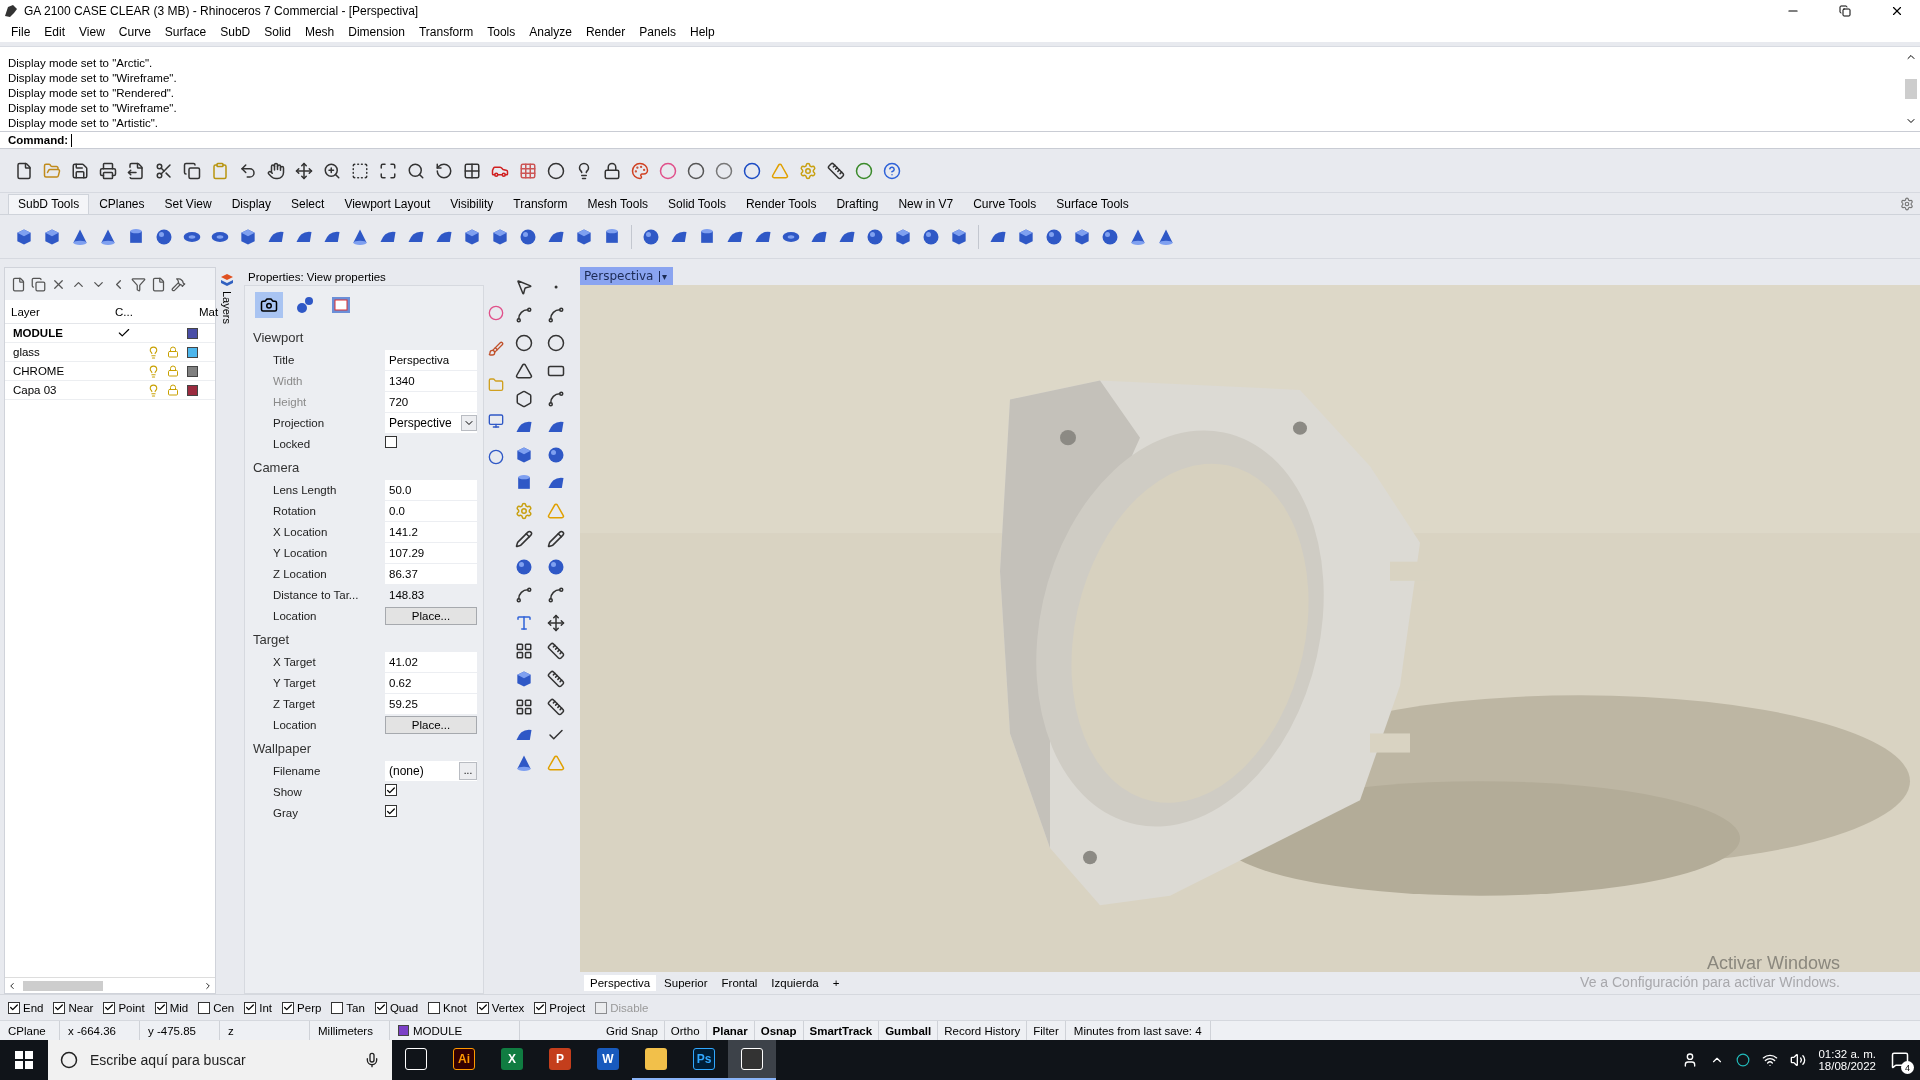 The image size is (1920, 1080). Describe the element at coordinates (92, 32) in the screenshot. I see `menu-item: View` at that location.